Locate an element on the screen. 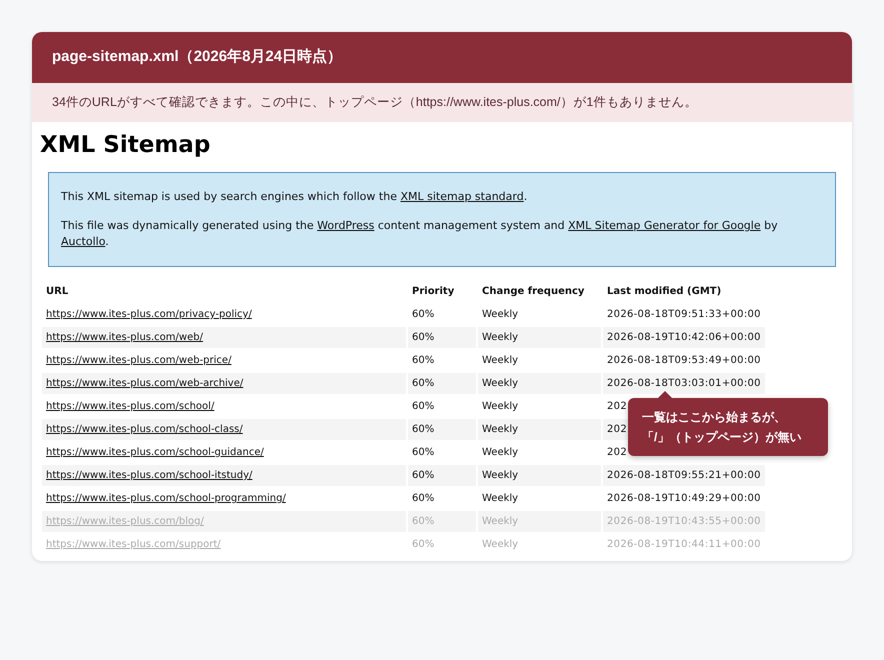 Image resolution: width=884 pixels, height=660 pixels. text-link: WordPress is located at coordinates (345, 225).